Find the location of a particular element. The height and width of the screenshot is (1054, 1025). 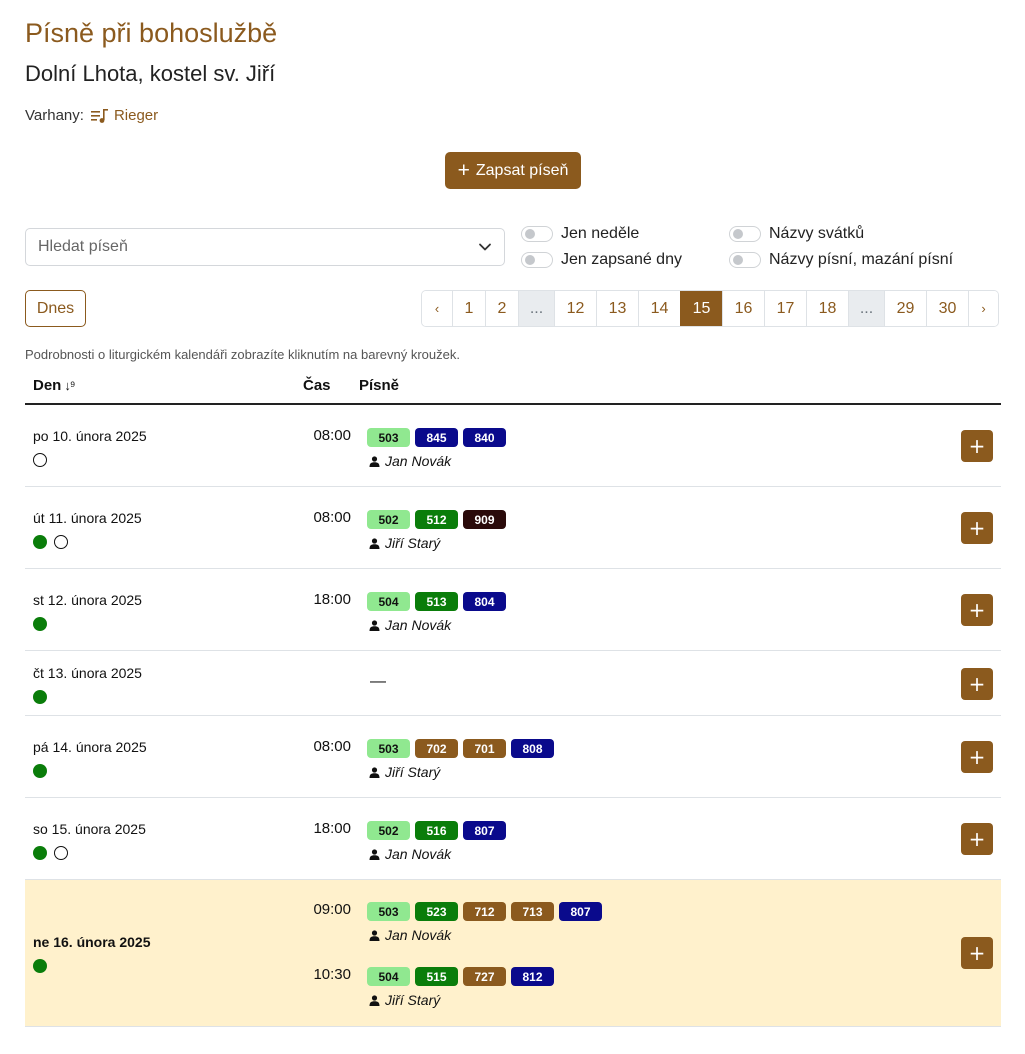

song-list: 503 702 701 808 is located at coordinates (460, 748).